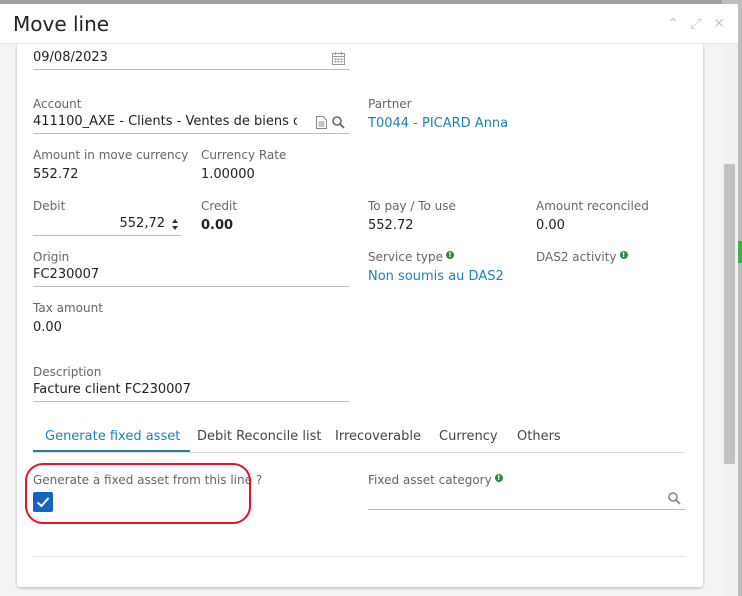 This screenshot has height=596, width=742. I want to click on window-controls: ⌃ ⤢ ✕, so click(696, 24).